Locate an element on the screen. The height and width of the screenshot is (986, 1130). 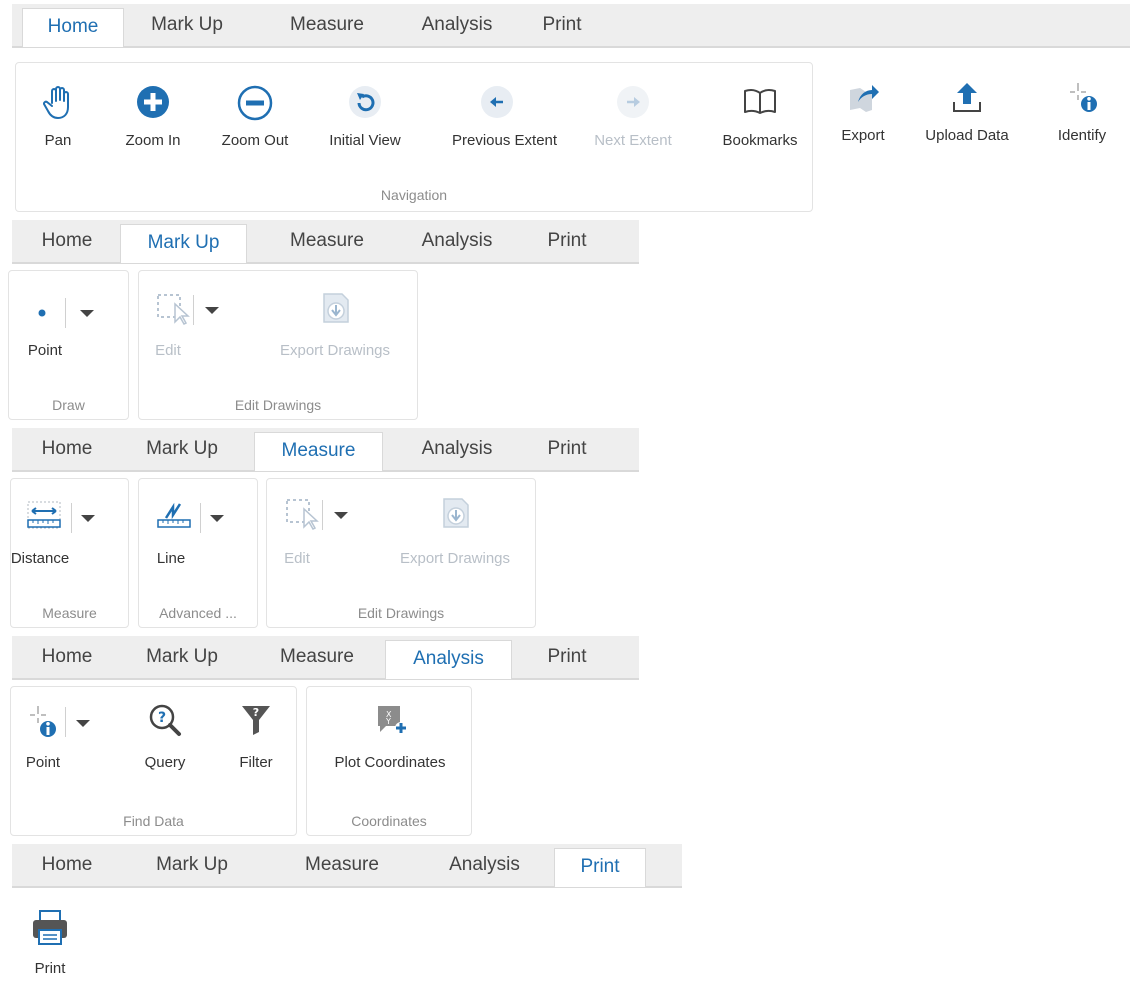
ruler-distance-icon is located at coordinates (65, 518).